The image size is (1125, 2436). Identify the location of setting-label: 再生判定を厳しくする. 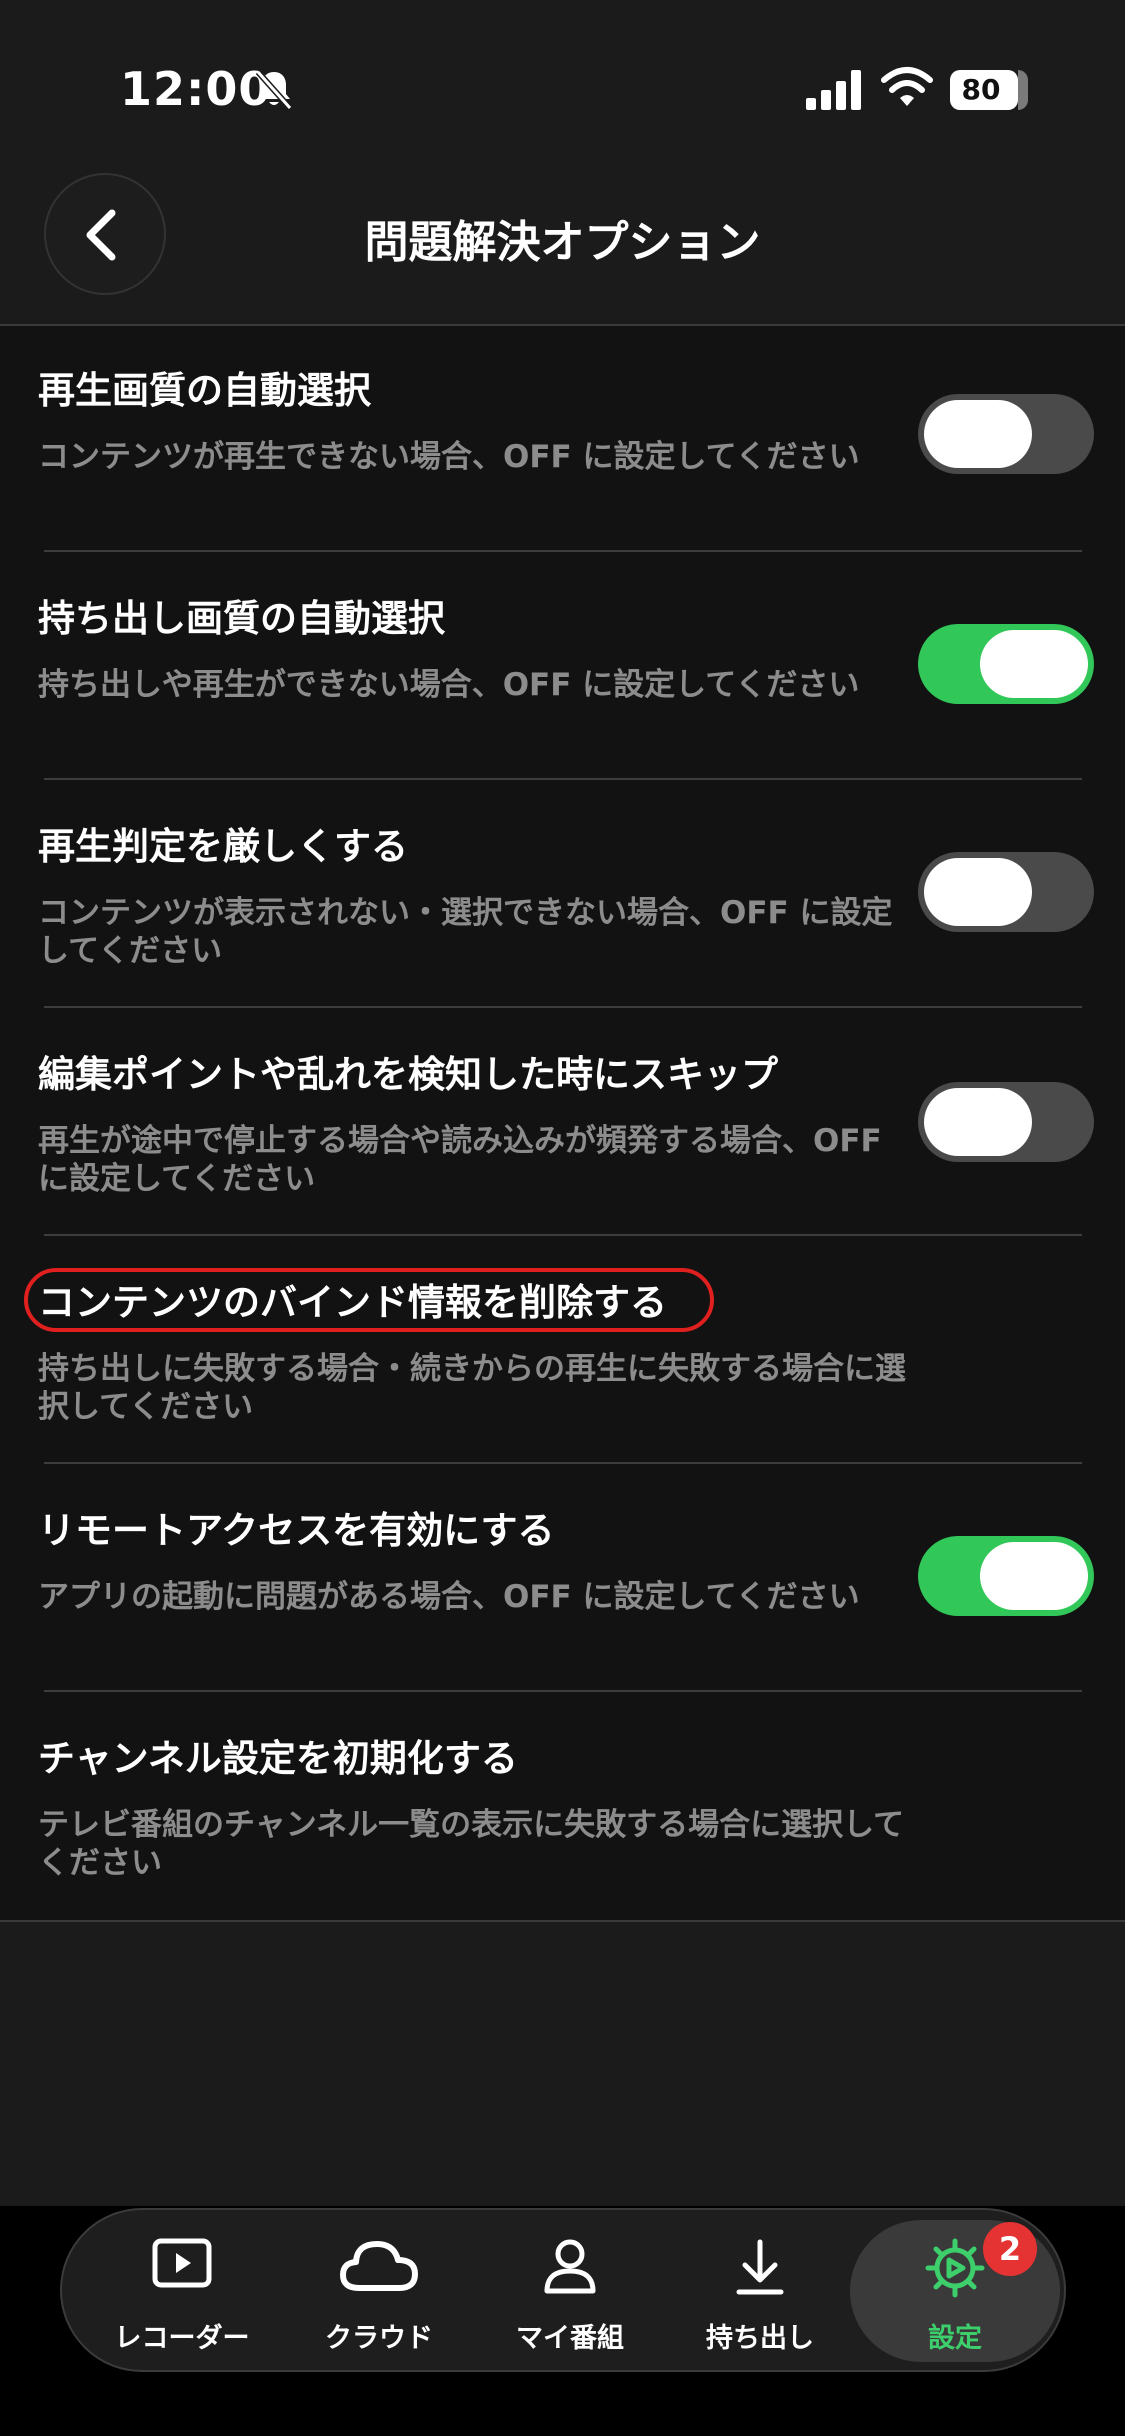
(223, 846).